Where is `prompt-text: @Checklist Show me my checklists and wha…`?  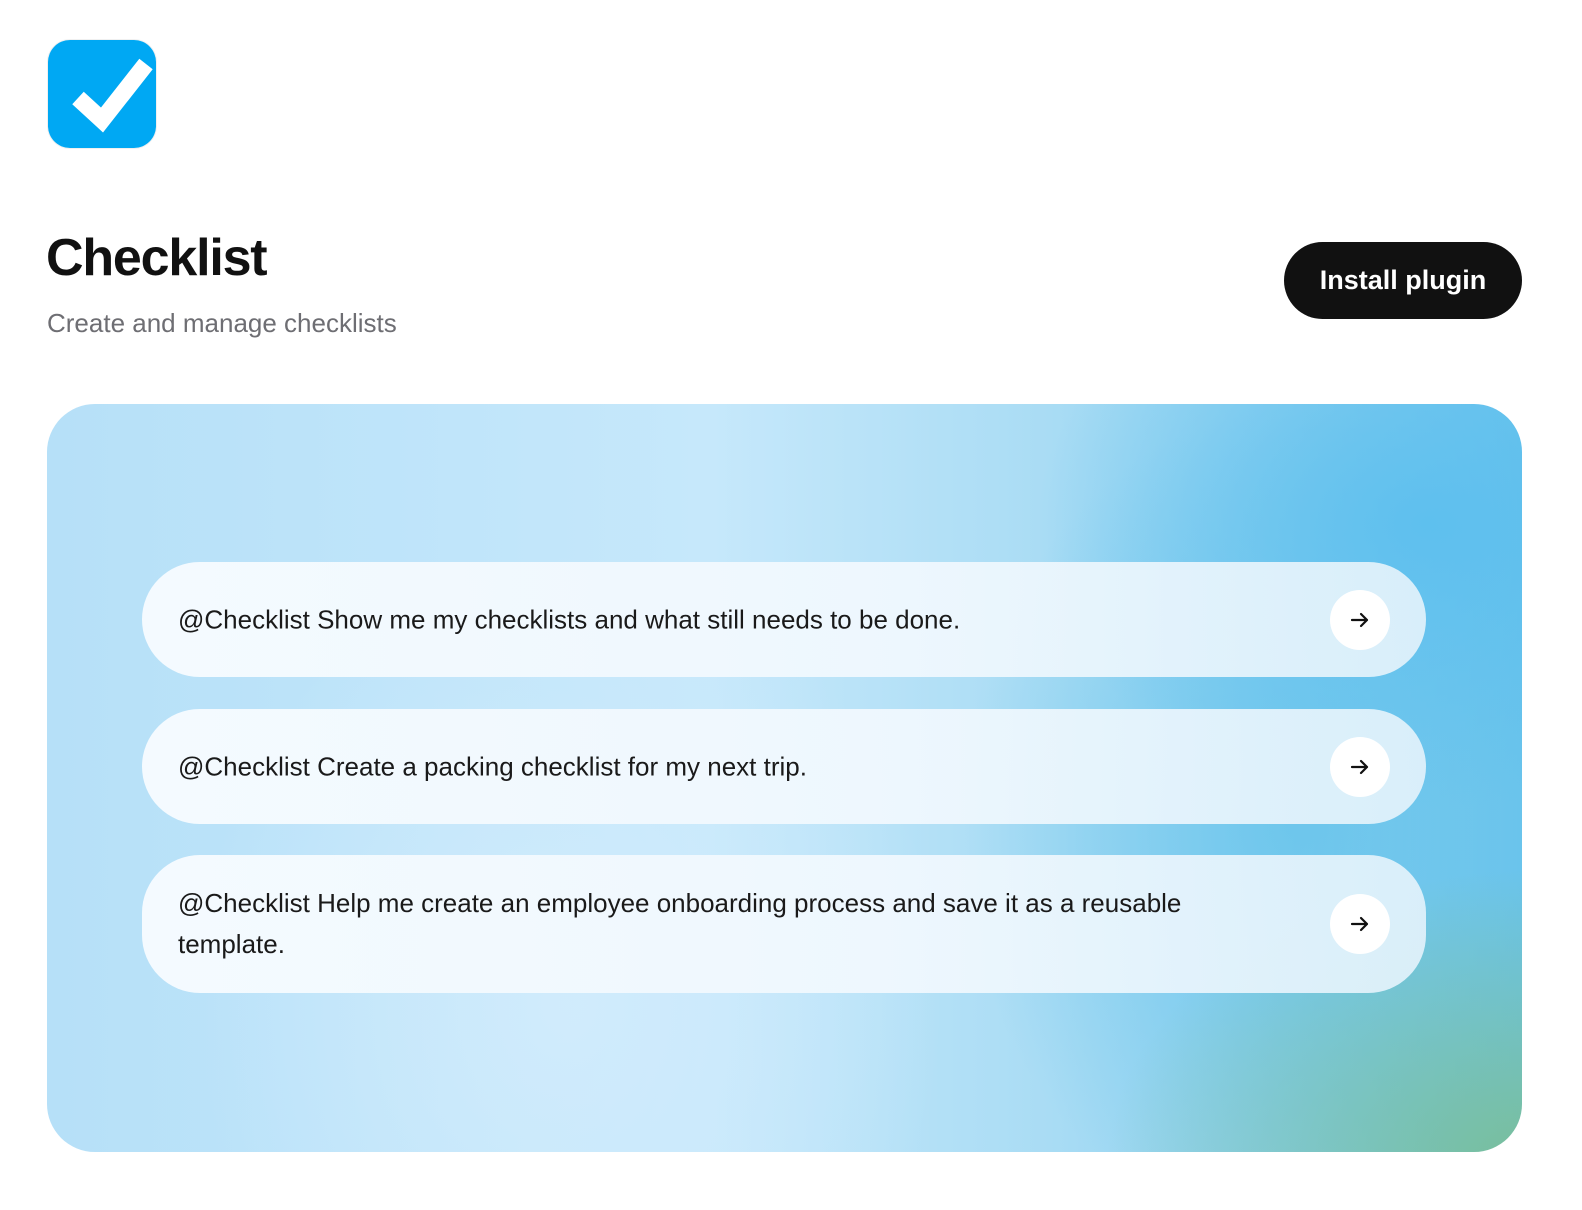
prompt-text: @Checklist Show me my checklists and wha… is located at coordinates (569, 619).